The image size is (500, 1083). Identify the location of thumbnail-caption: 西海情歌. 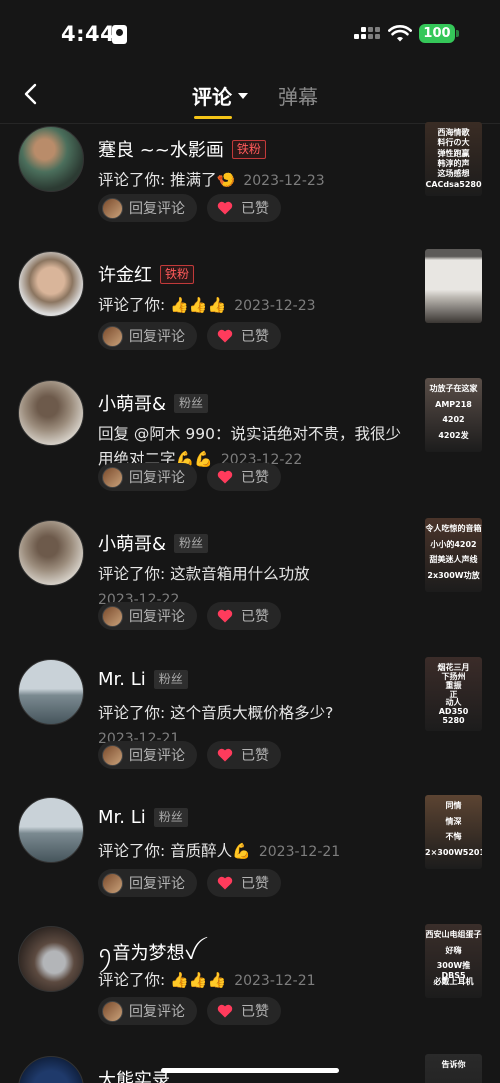
(453, 132).